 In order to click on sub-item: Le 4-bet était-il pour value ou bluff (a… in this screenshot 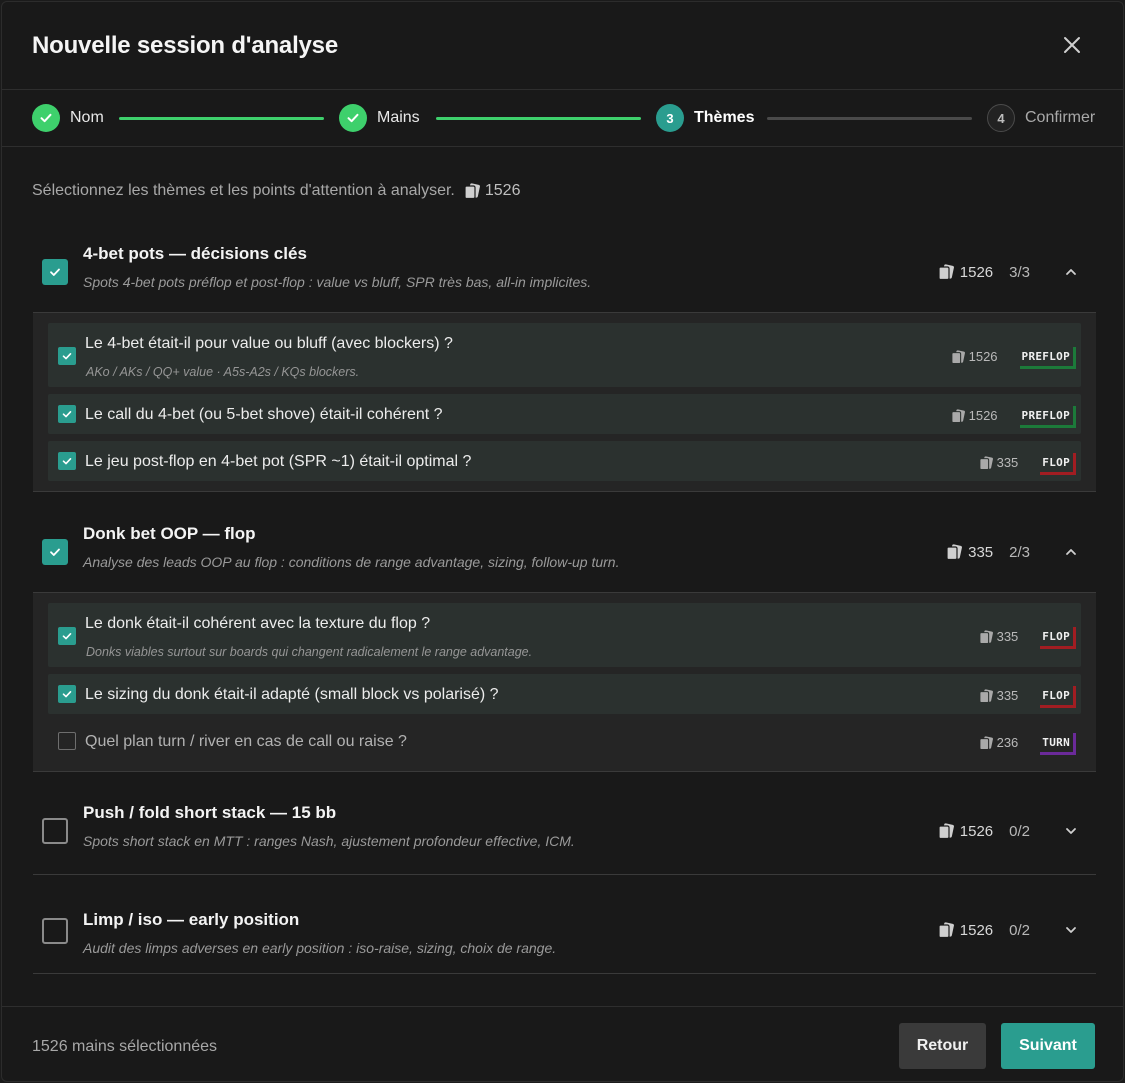, I will do `click(564, 355)`.